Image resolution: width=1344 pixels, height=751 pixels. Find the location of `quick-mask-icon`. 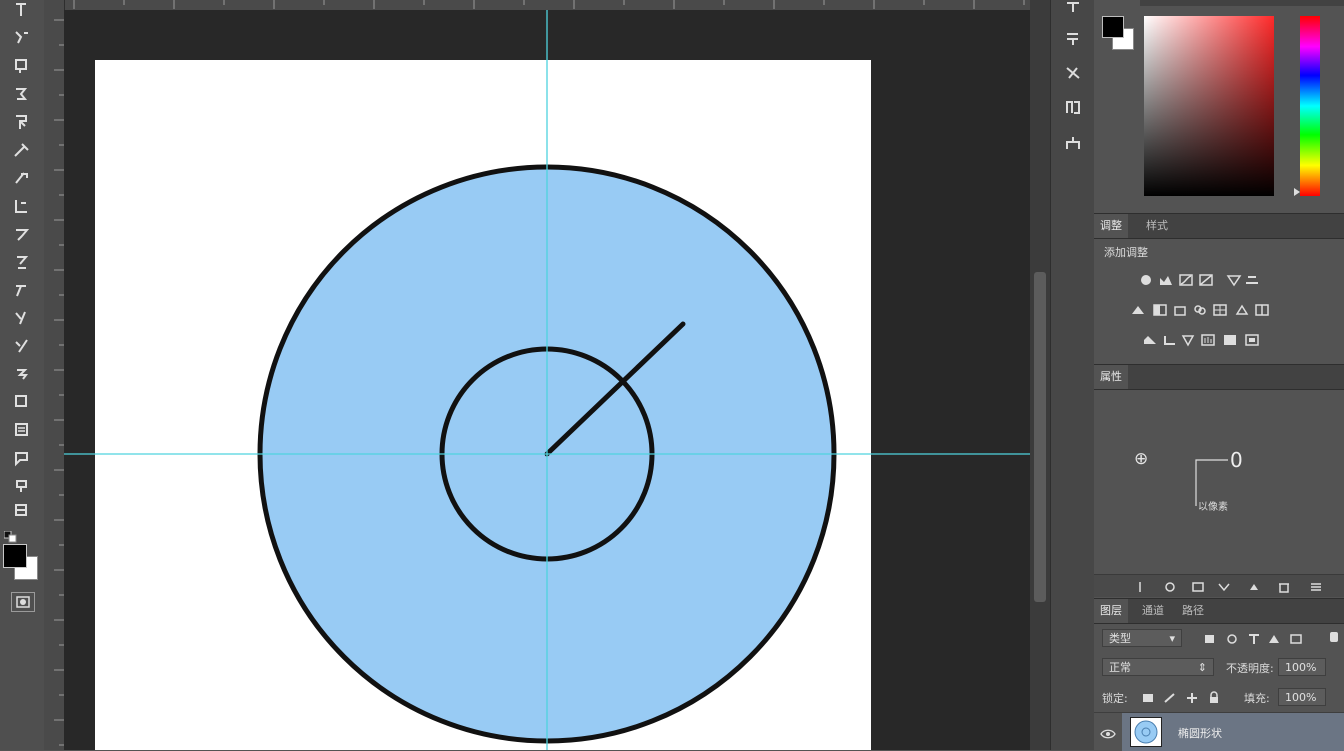

quick-mask-icon is located at coordinates (23, 602).